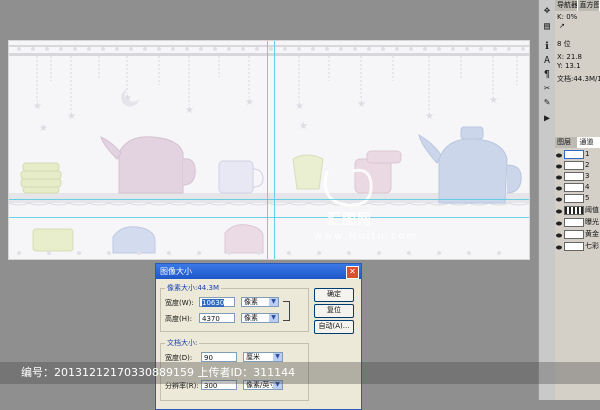 This screenshot has height=410, width=600. I want to click on character-icon: A, so click(547, 61).